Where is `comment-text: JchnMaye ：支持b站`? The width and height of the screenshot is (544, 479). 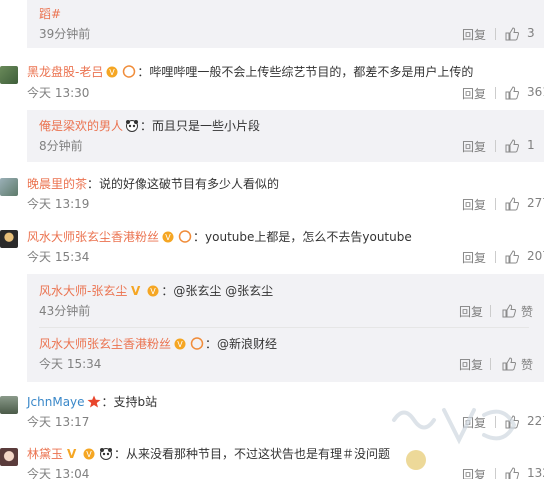
comment-text: JchnMaye ：支持b站 is located at coordinates (92, 402).